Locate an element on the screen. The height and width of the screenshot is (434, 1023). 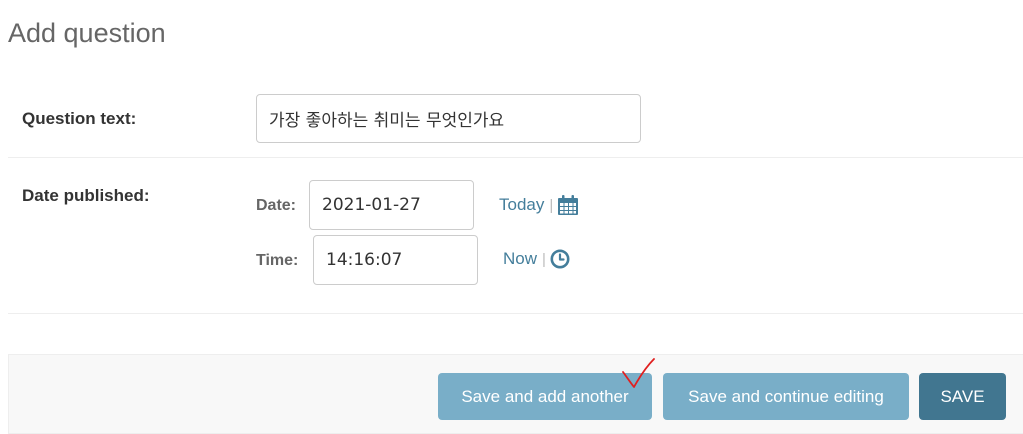
time-label: Time: is located at coordinates (277, 260).